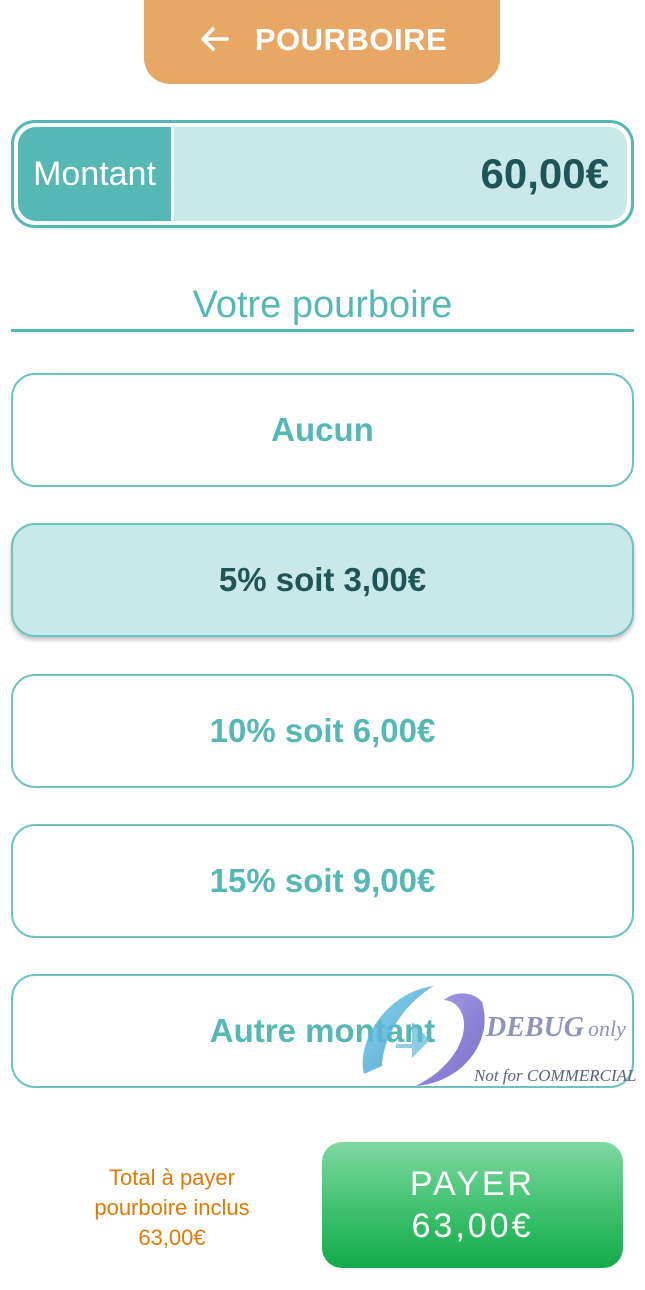 The height and width of the screenshot is (1290, 645). I want to click on tip-option-none: Aucun, so click(322, 430).